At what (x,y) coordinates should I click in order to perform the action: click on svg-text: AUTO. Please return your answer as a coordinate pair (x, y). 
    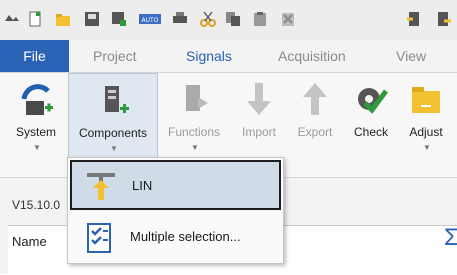
    Looking at the image, I should click on (150, 20).